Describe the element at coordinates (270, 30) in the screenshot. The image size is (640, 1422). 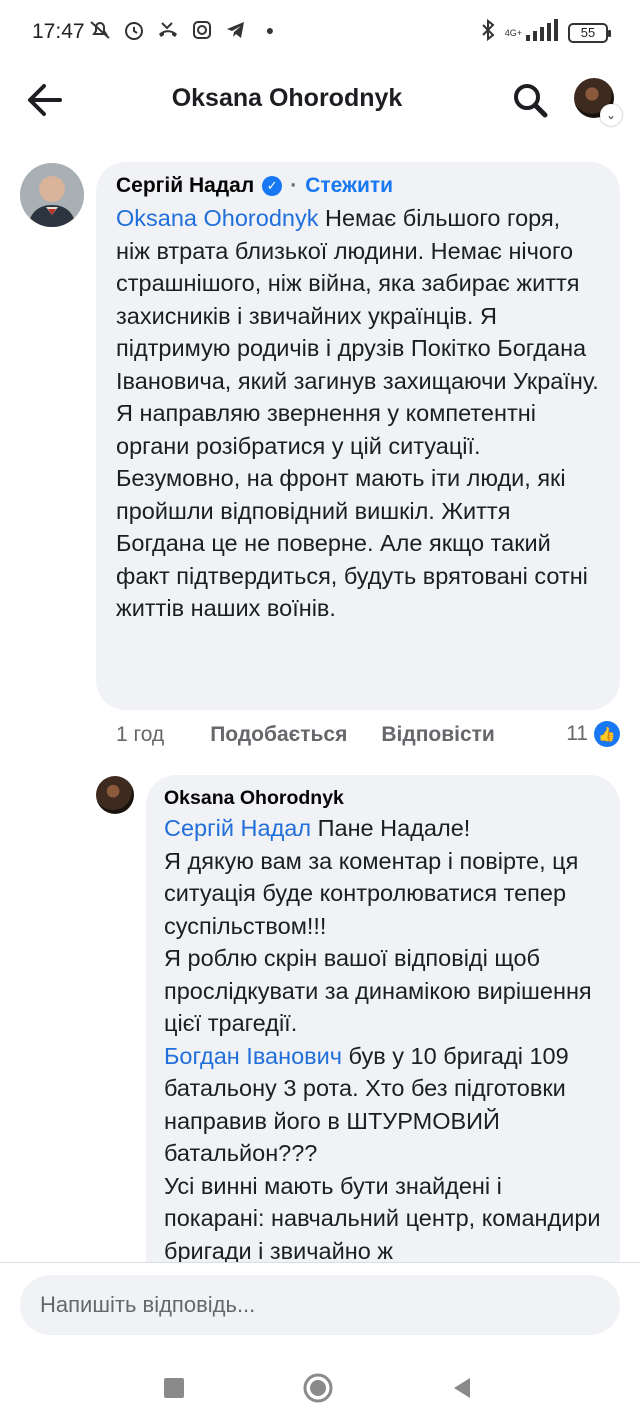
I see `more-notifications-icon: ●` at that location.